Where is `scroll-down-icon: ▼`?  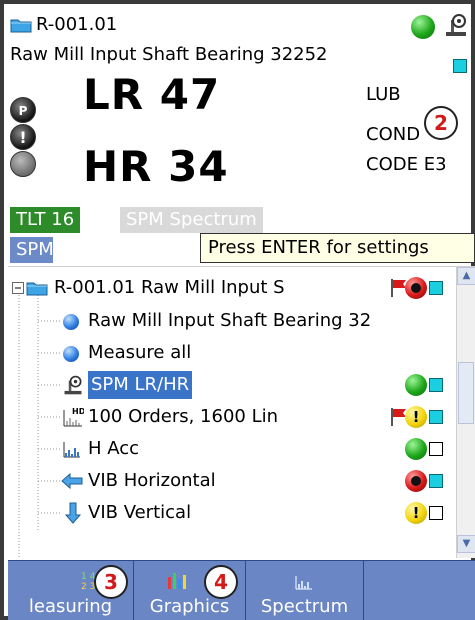 scroll-down-icon: ▼ is located at coordinates (466, 544).